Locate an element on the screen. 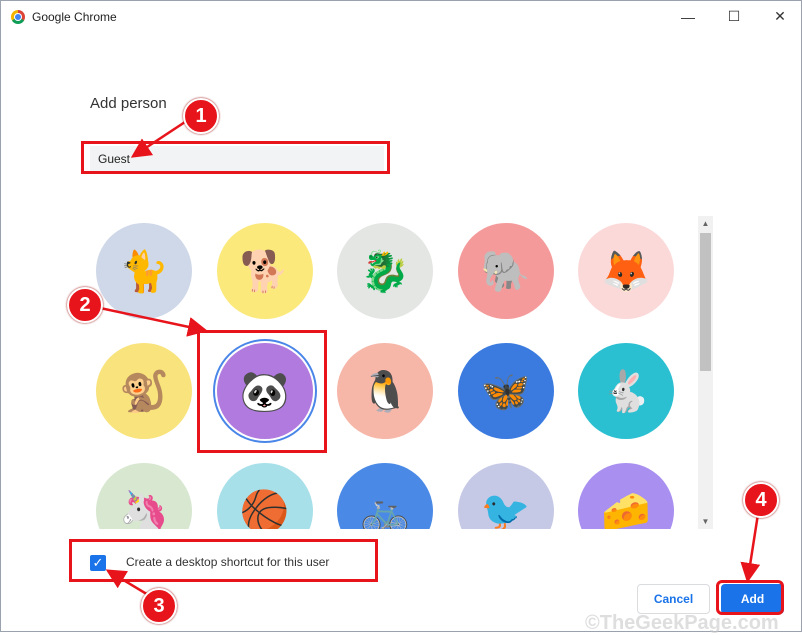  step-badge-3: 3 is located at coordinates (159, 606).